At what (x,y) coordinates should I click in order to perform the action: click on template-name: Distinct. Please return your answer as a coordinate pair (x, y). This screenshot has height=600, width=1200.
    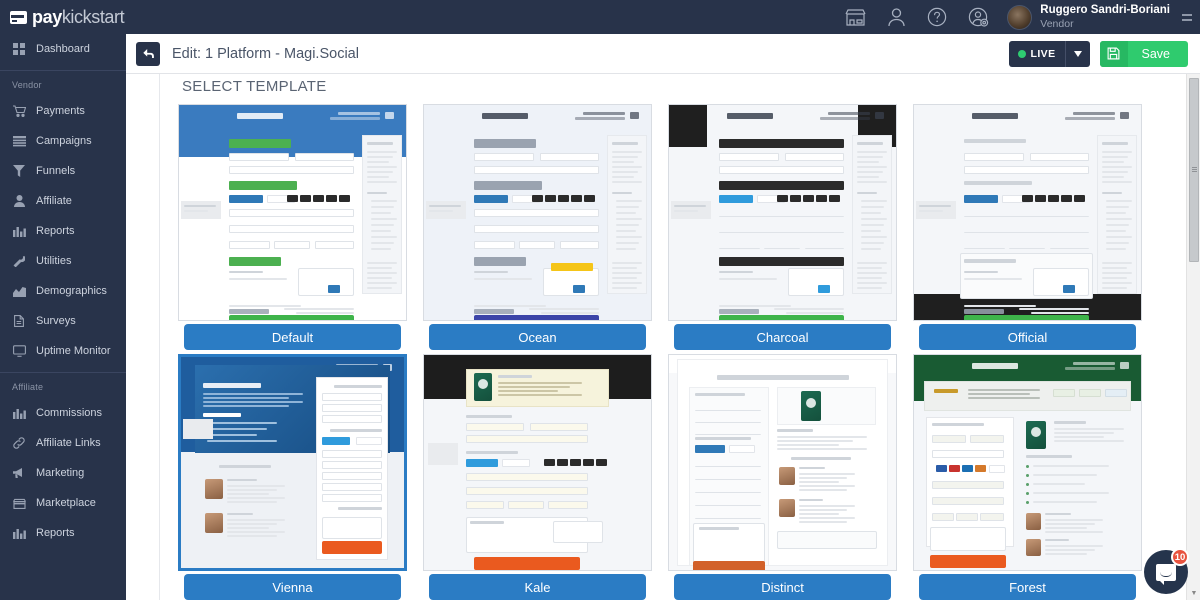
    Looking at the image, I should click on (782, 587).